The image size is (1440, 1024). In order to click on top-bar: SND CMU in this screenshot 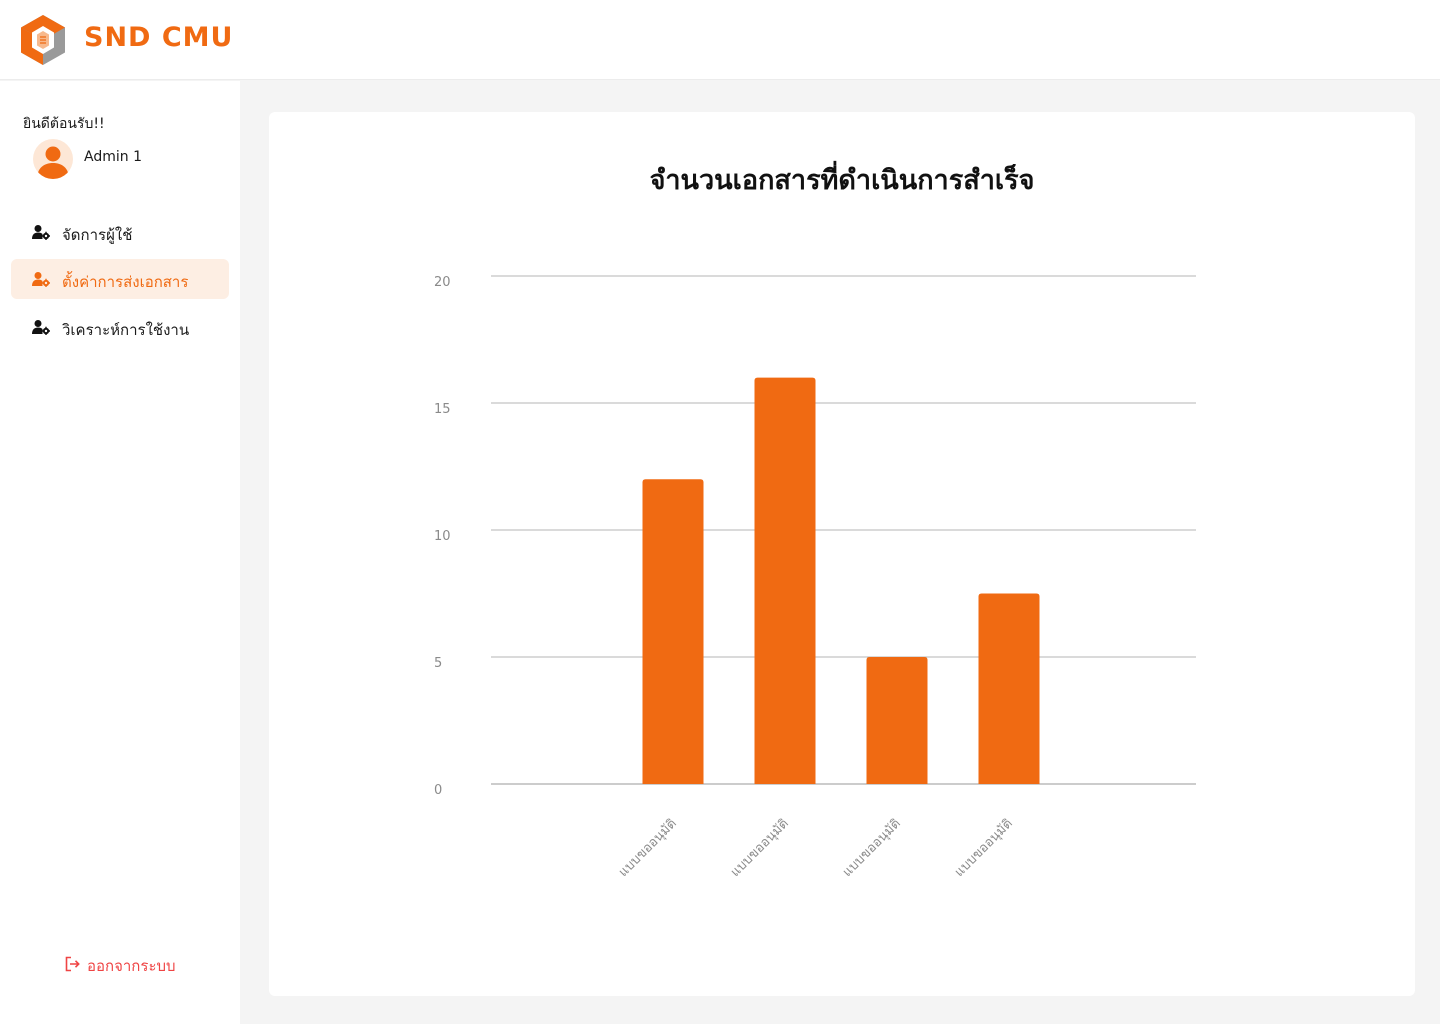, I will do `click(720, 40)`.